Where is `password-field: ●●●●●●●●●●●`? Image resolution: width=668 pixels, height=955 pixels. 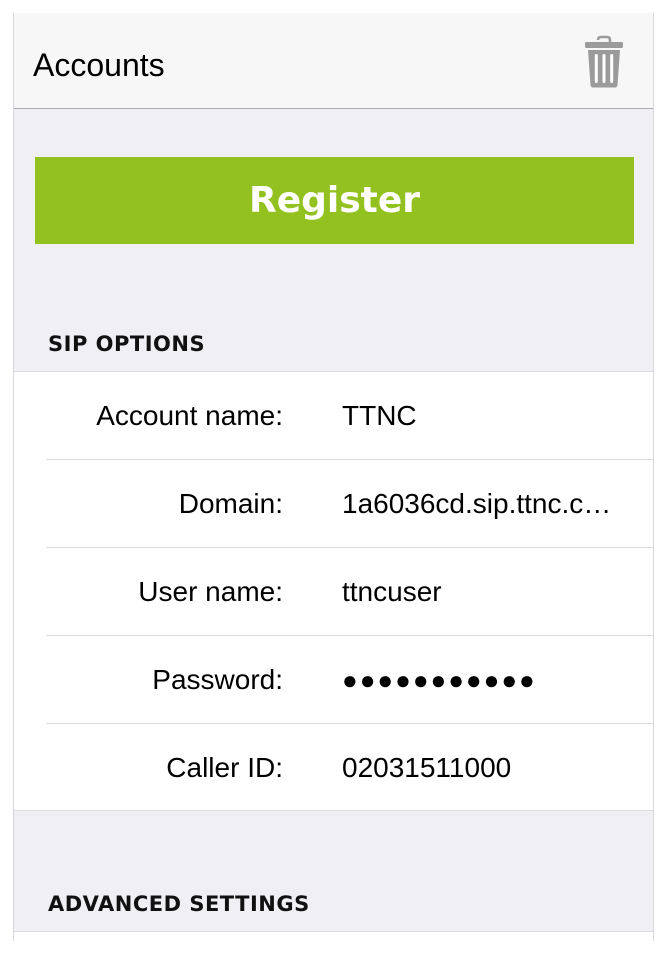
password-field: ●●●●●●●●●●● is located at coordinates (483, 680).